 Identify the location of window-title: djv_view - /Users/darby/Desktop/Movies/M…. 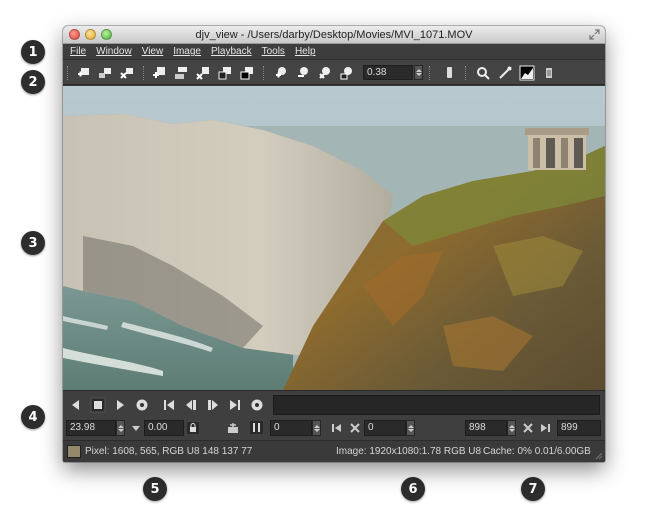
(334, 34).